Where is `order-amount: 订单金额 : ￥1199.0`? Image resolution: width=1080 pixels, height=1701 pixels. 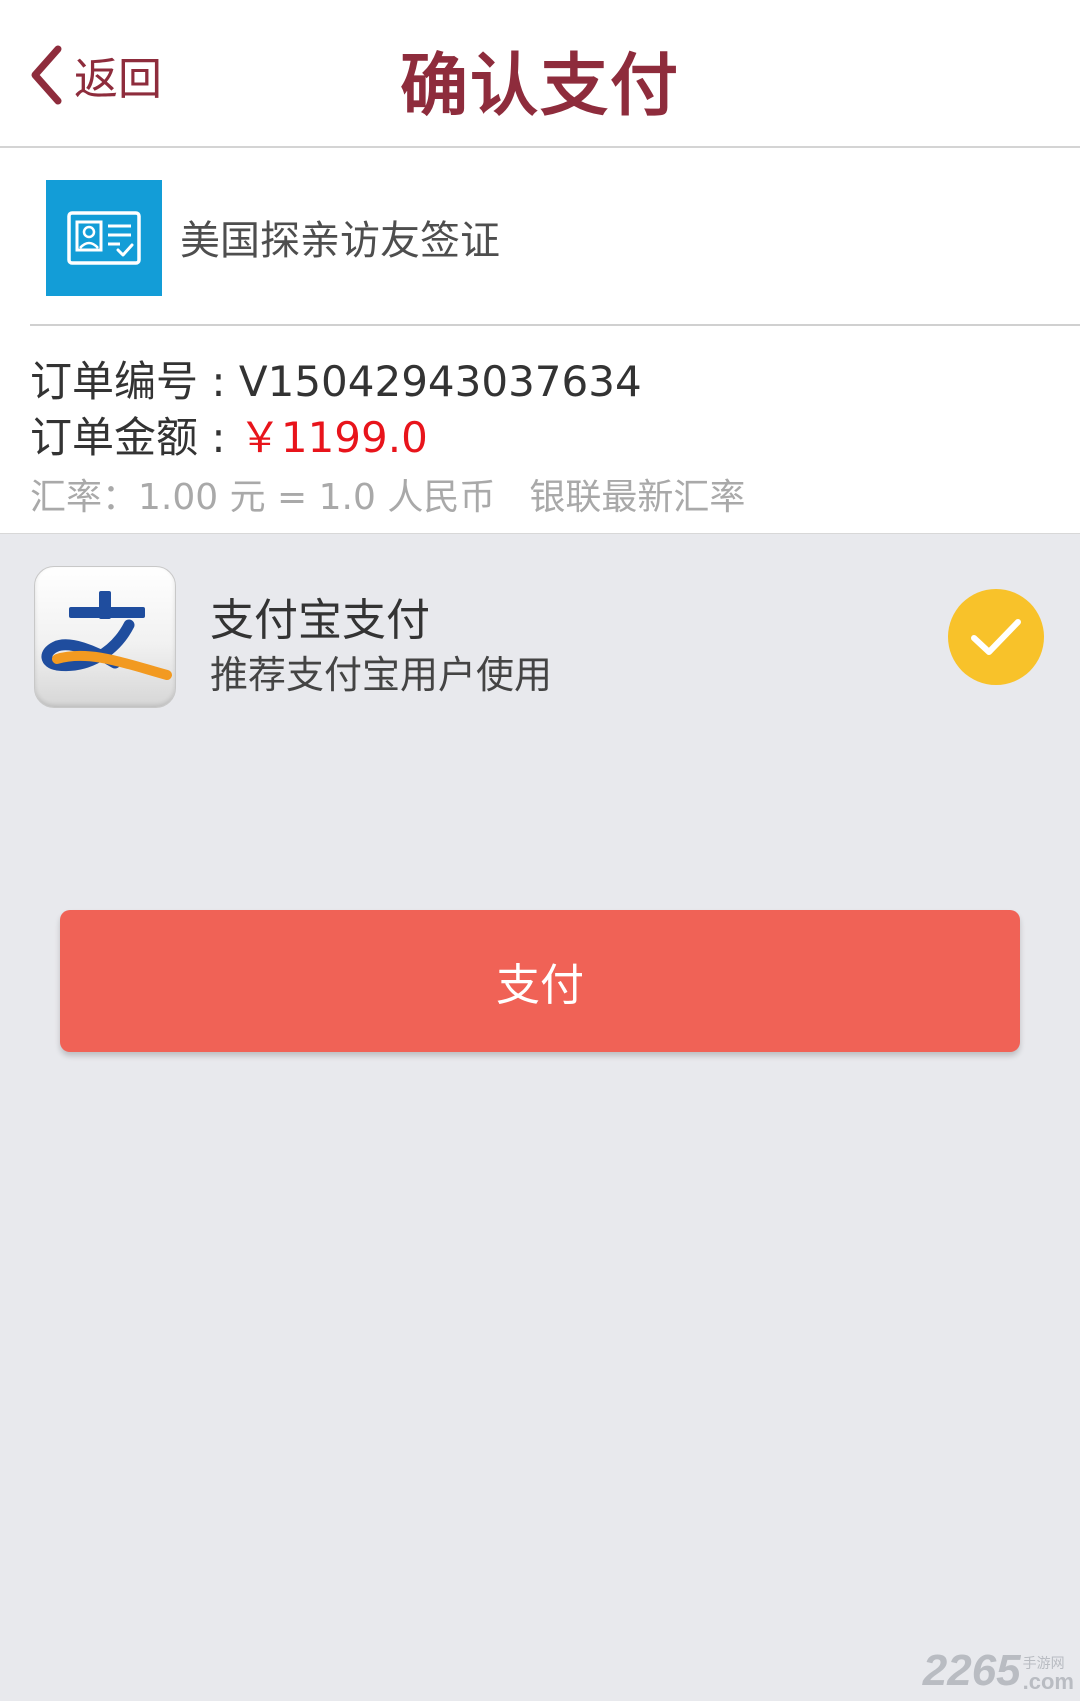
order-amount: 订单金额 : ￥1199.0 is located at coordinates (229, 434).